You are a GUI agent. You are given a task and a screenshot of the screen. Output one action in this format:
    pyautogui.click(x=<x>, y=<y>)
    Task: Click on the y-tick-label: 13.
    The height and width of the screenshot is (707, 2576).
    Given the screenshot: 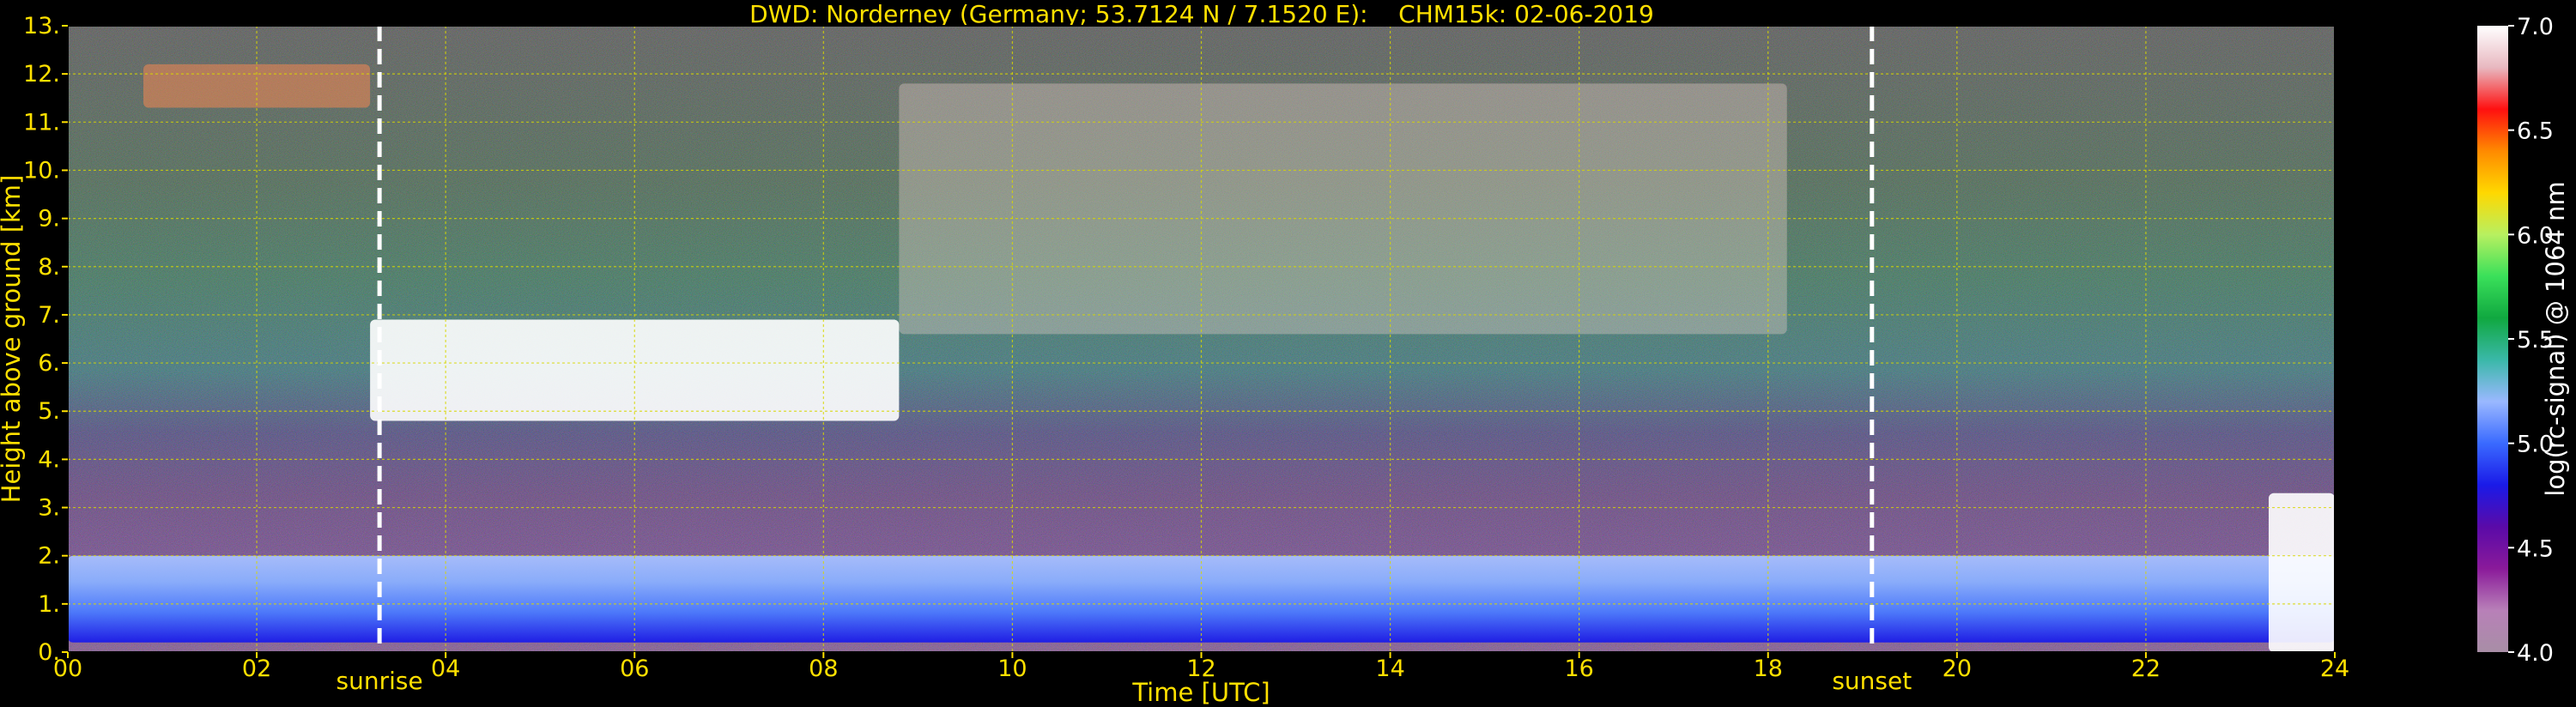 What is the action you would take?
    pyautogui.click(x=41, y=26)
    